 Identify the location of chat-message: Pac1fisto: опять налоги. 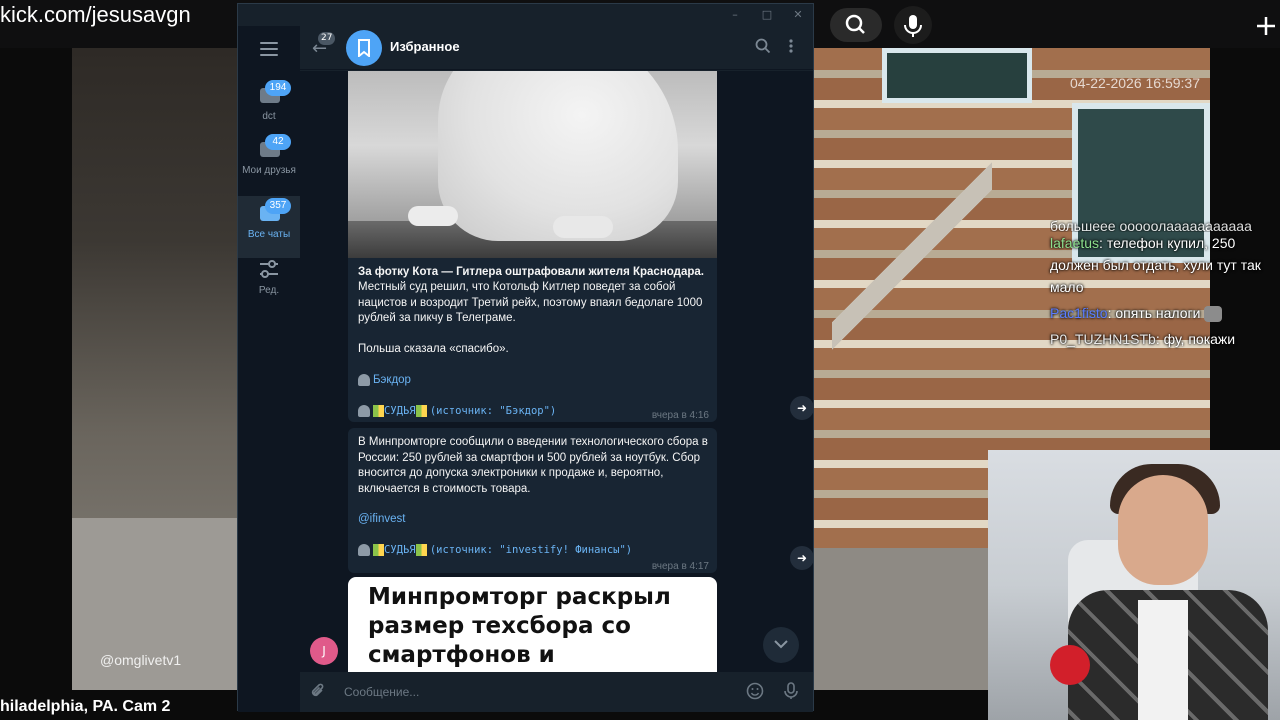
(1164, 313).